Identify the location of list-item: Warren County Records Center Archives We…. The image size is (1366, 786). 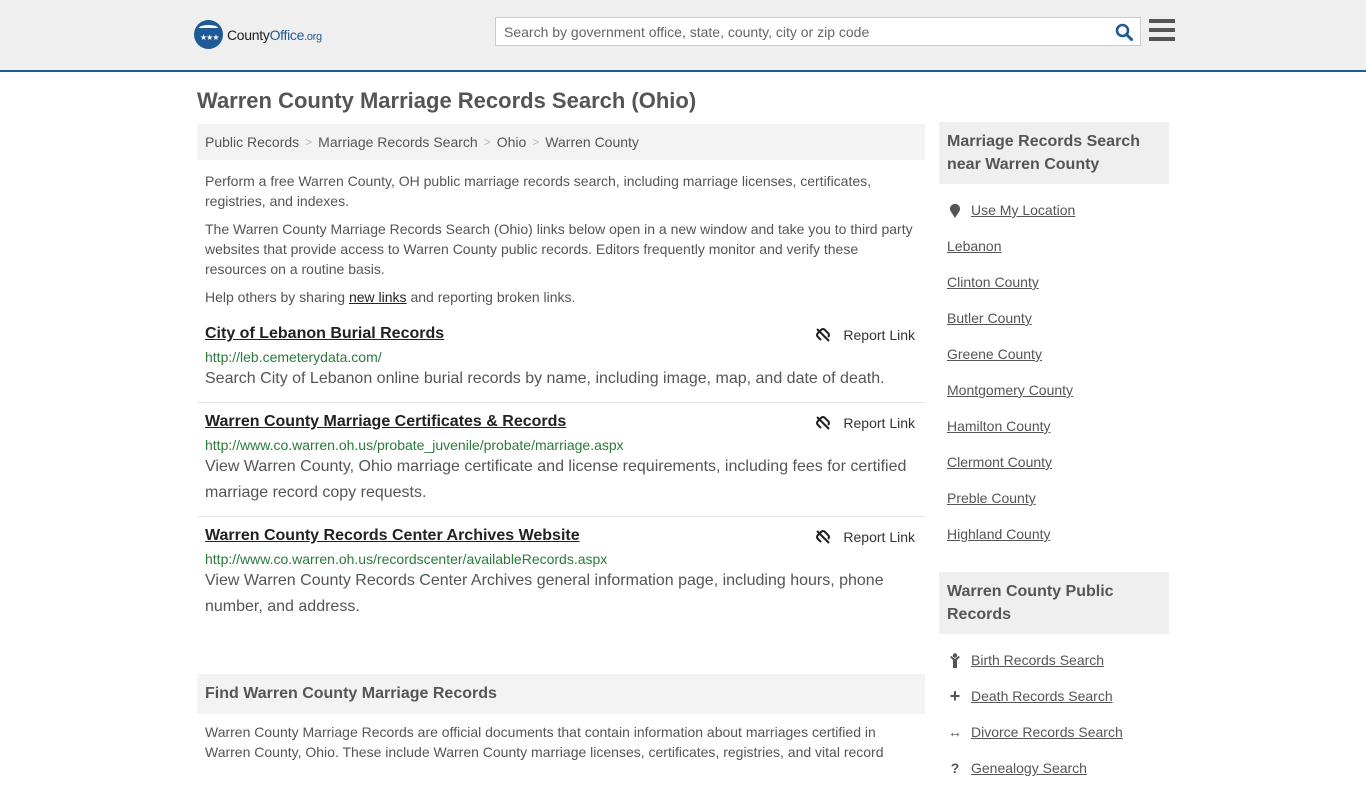
(561, 573).